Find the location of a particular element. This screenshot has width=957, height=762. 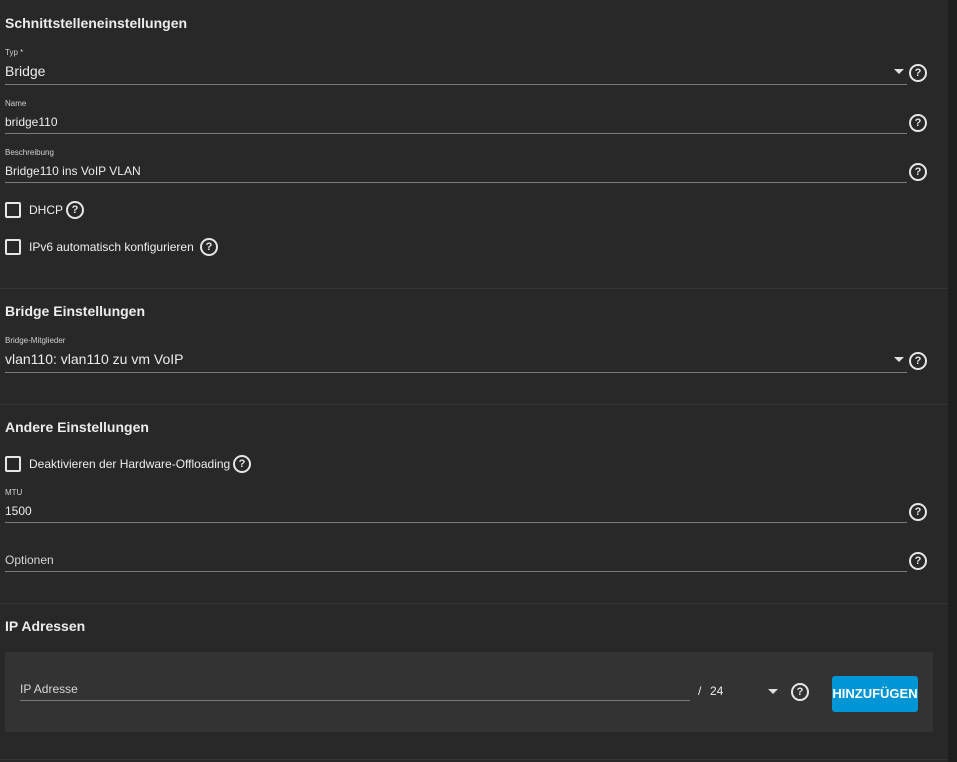

name-value: bridge110 is located at coordinates (31, 122).